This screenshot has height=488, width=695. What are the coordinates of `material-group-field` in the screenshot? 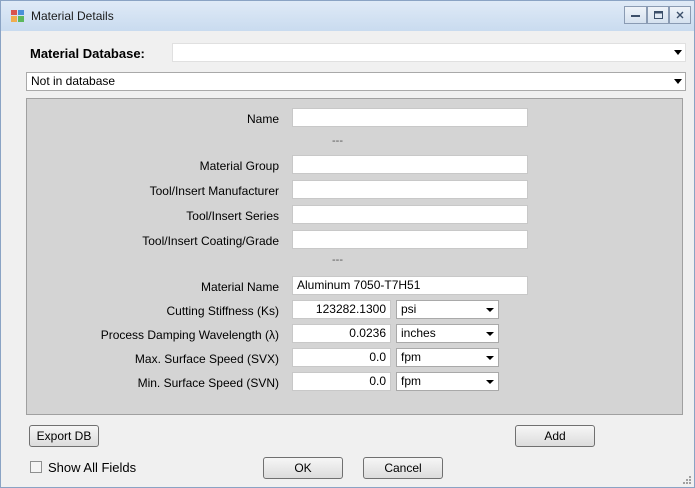 It's located at (410, 164).